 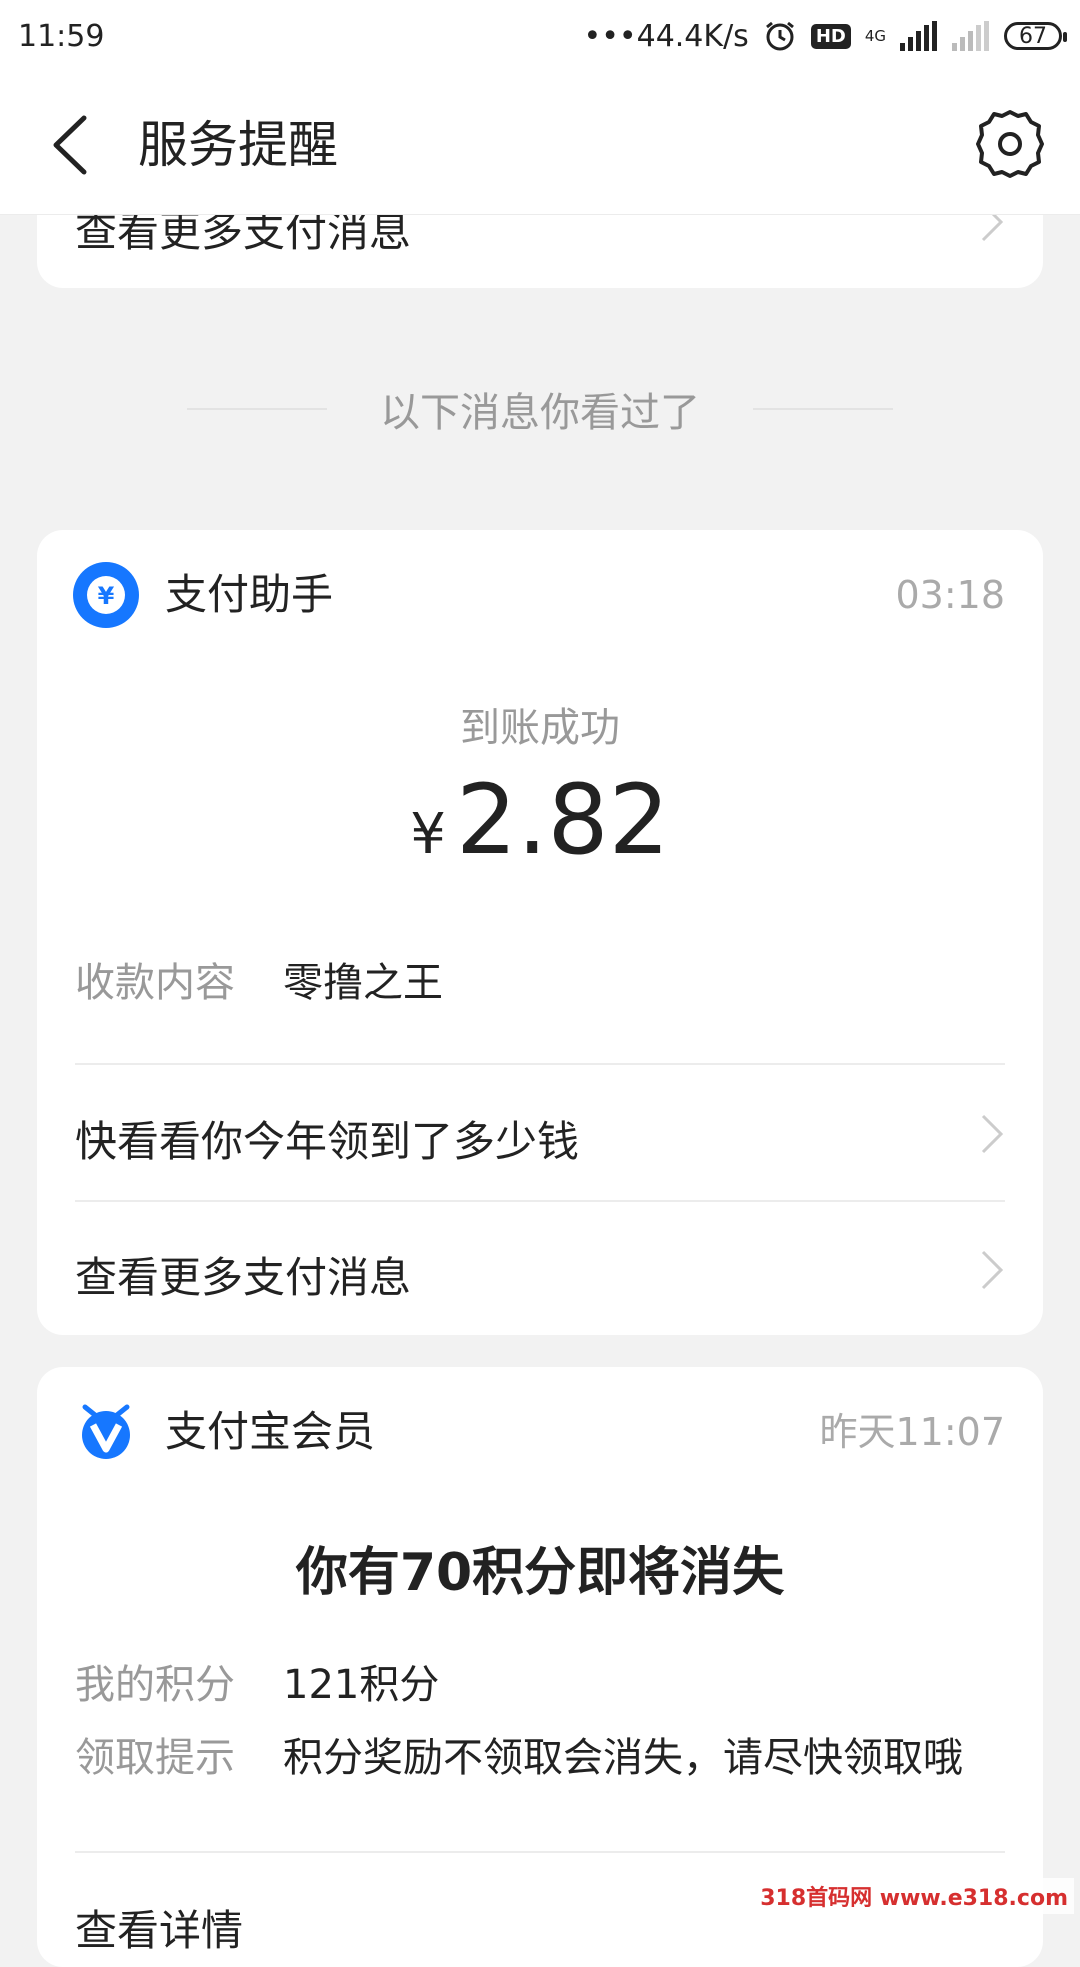 What do you see at coordinates (155, 1685) in the screenshot?
I see `points-label: 我的积分` at bounding box center [155, 1685].